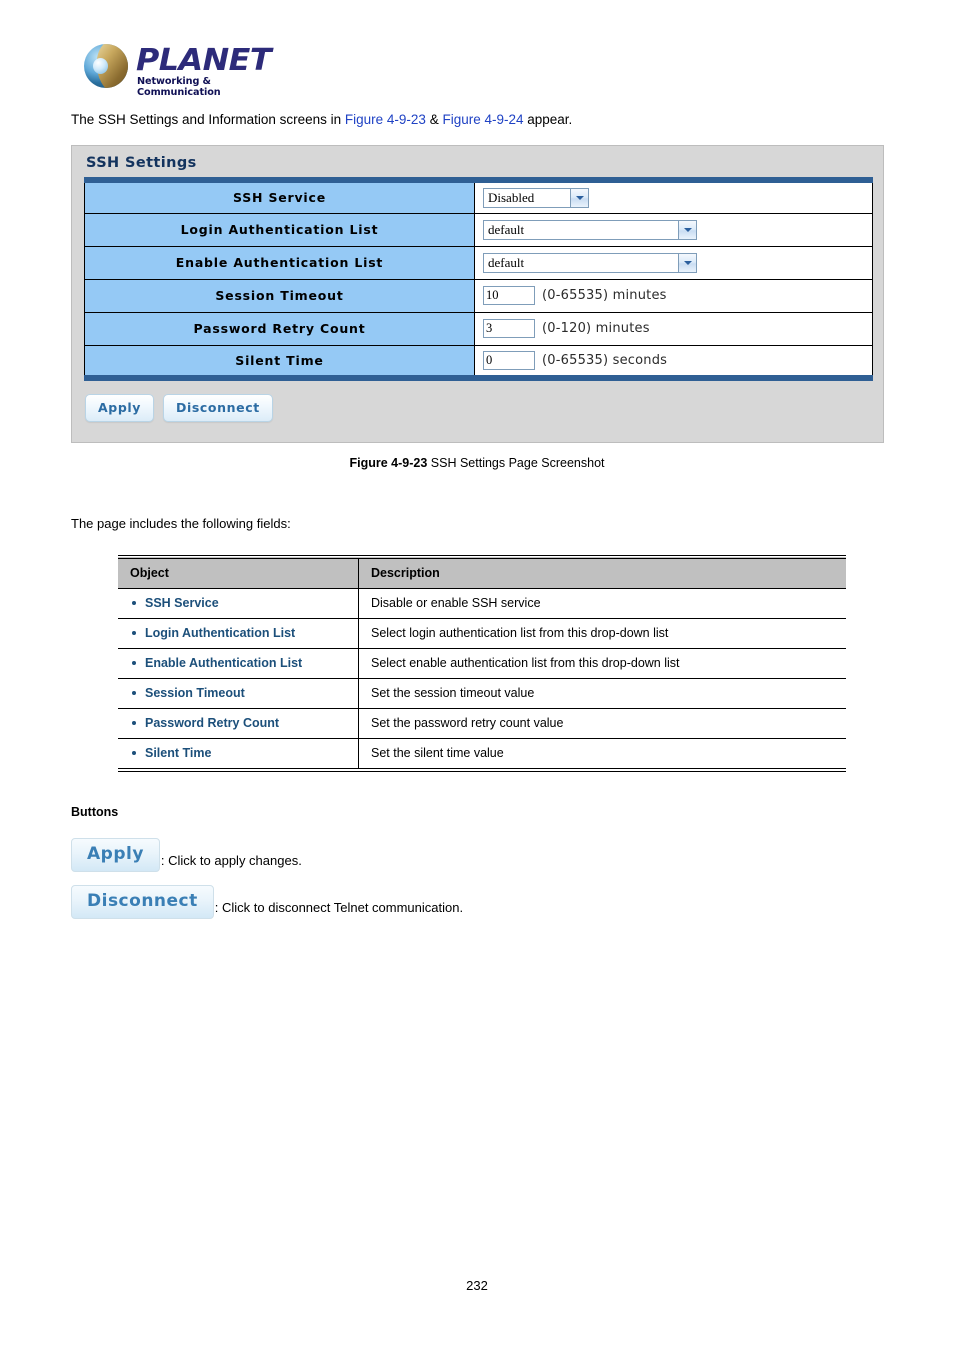 The image size is (954, 1350). What do you see at coordinates (279, 328) in the screenshot?
I see `row-label-password-retry-count: Password Retry Count` at bounding box center [279, 328].